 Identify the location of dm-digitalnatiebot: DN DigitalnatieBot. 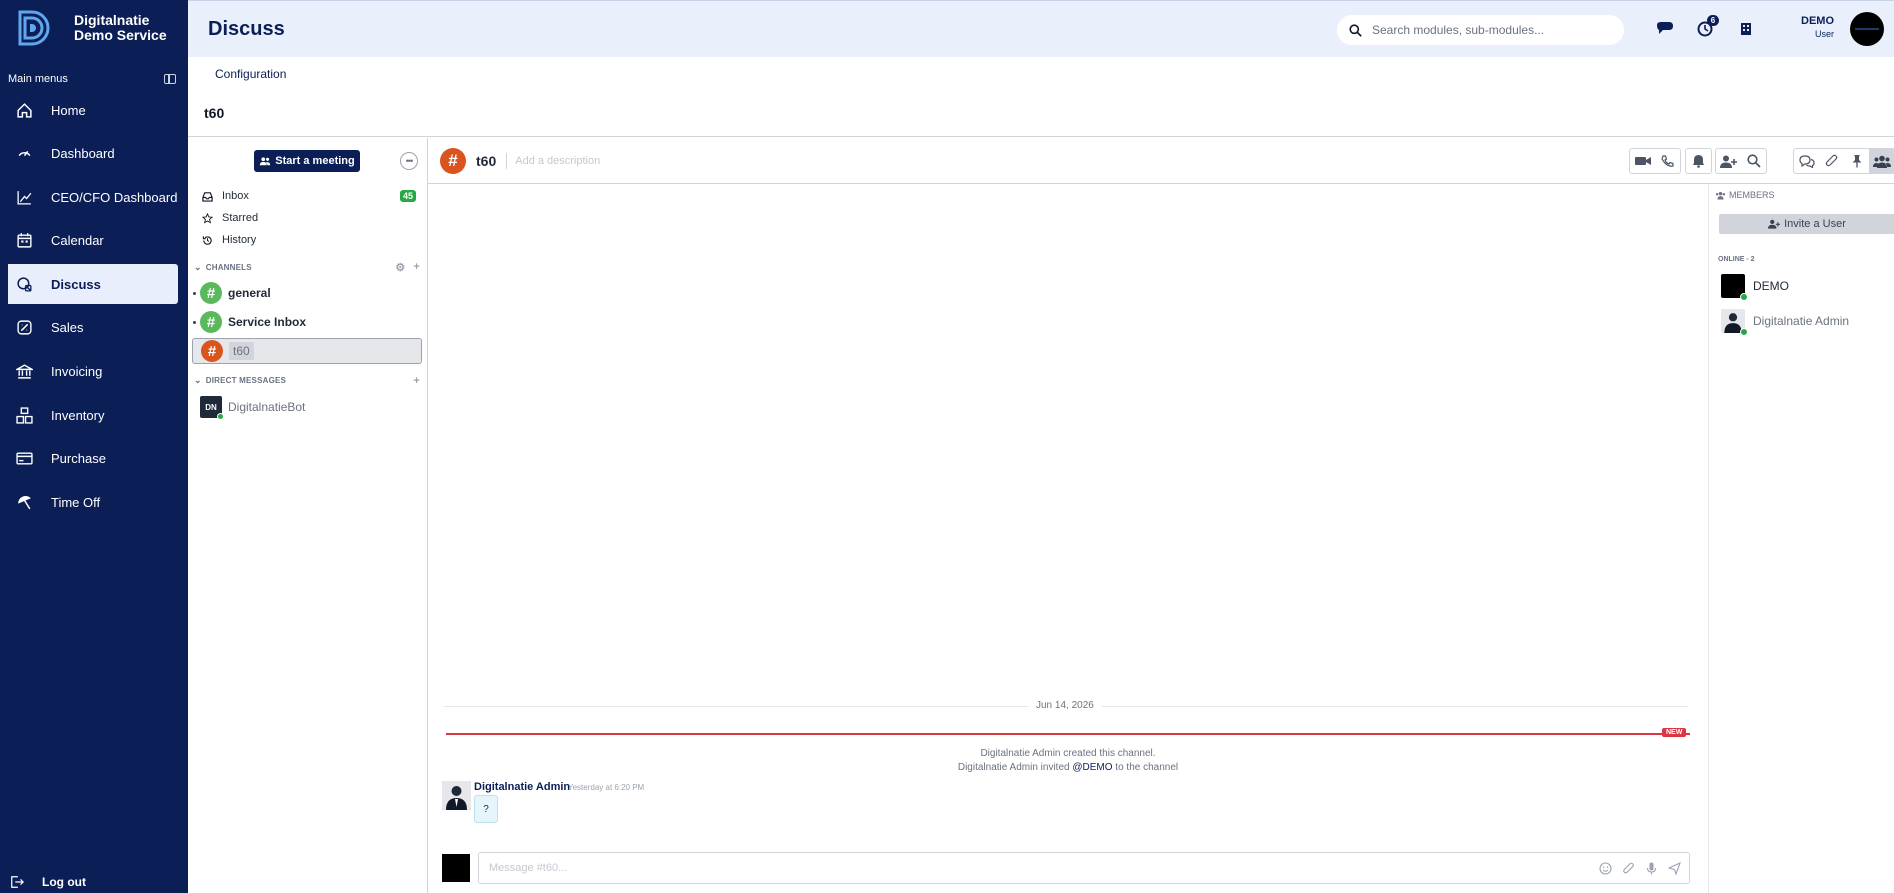
(252, 408).